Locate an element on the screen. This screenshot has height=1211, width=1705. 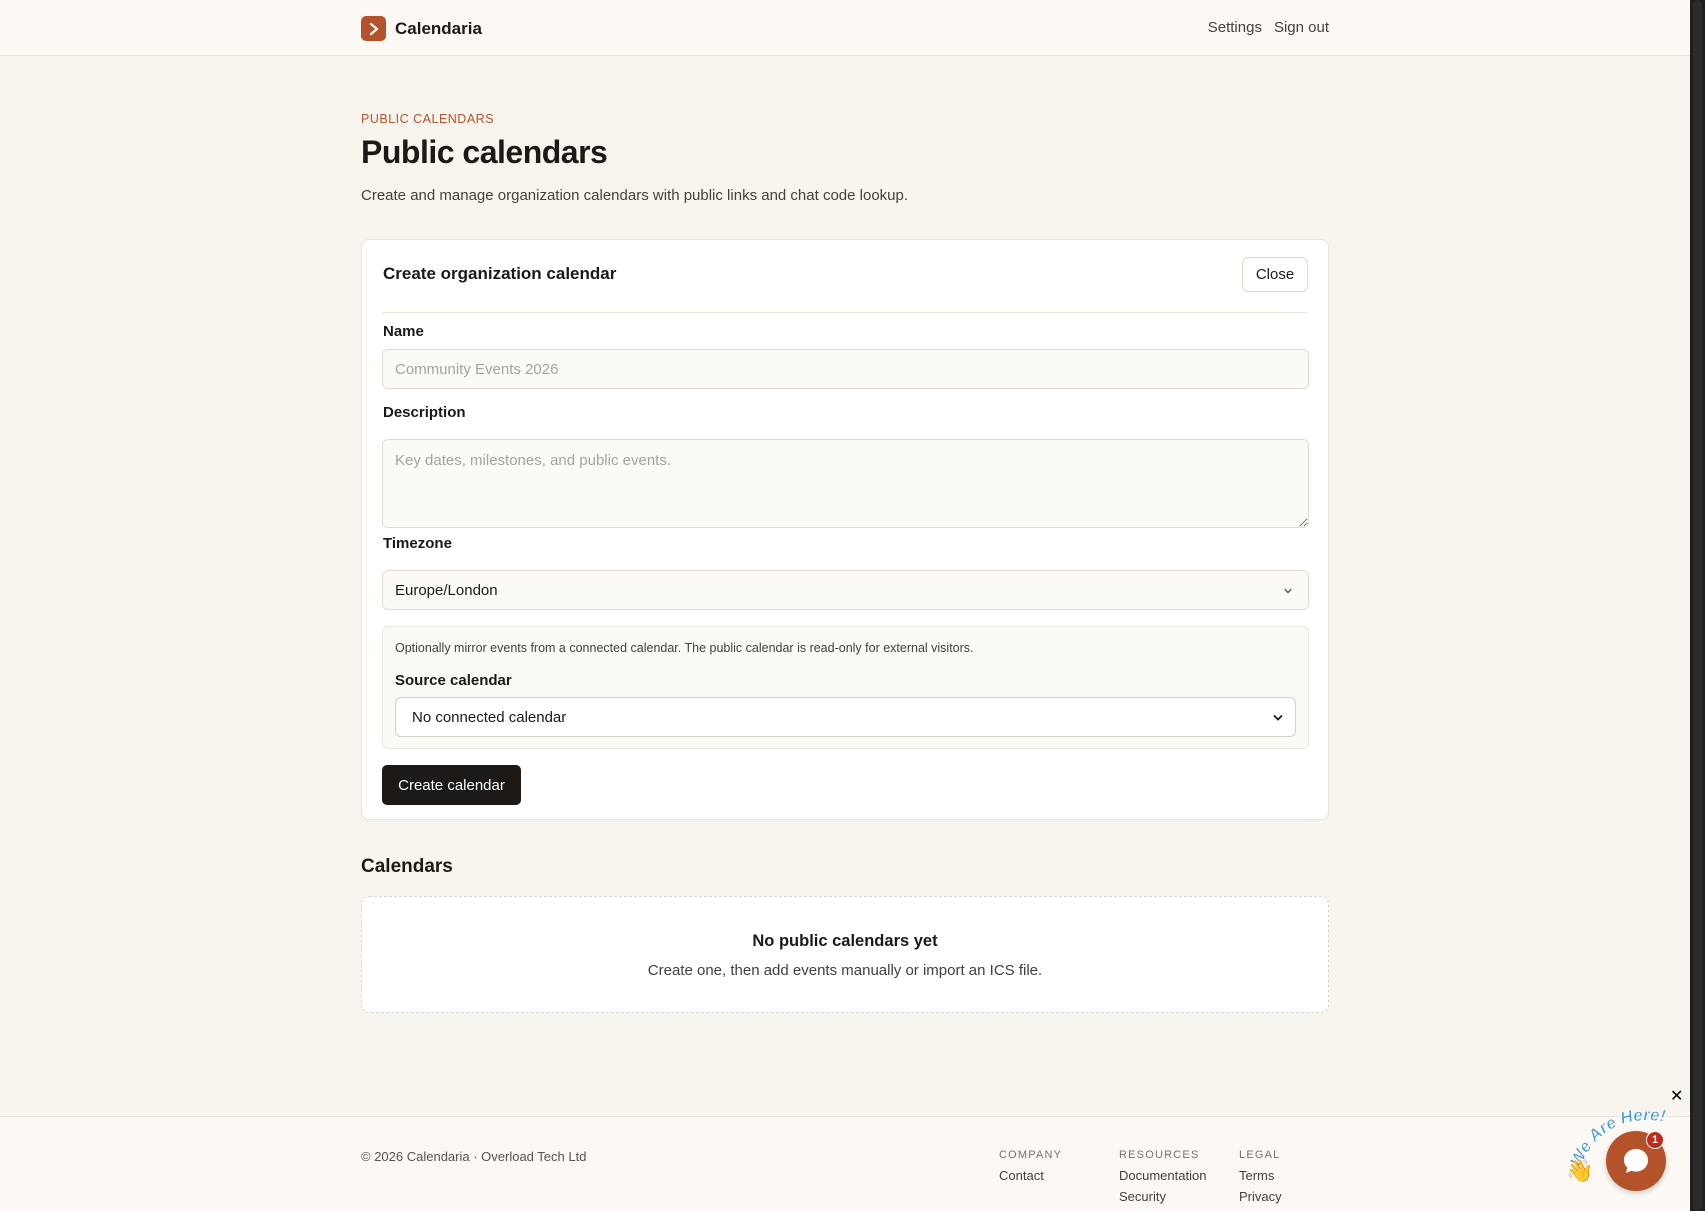
settings-link: Settings is located at coordinates (1235, 27).